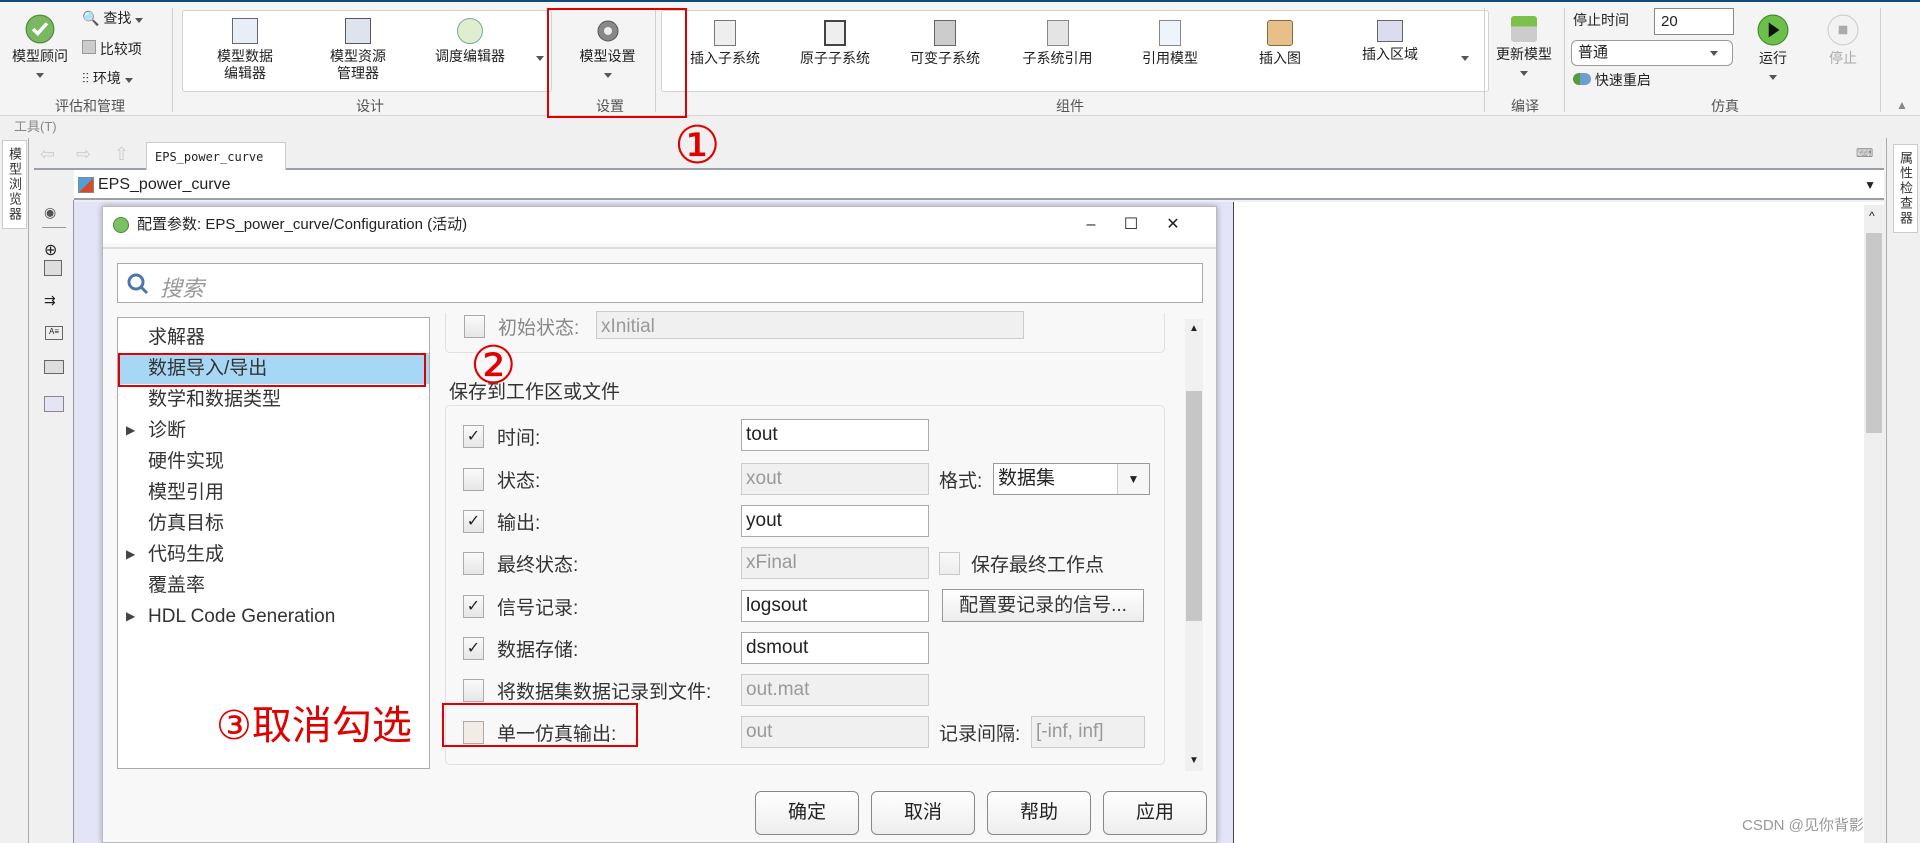  I want to click on schedule-editor-button: 调度编辑器, so click(470, 41).